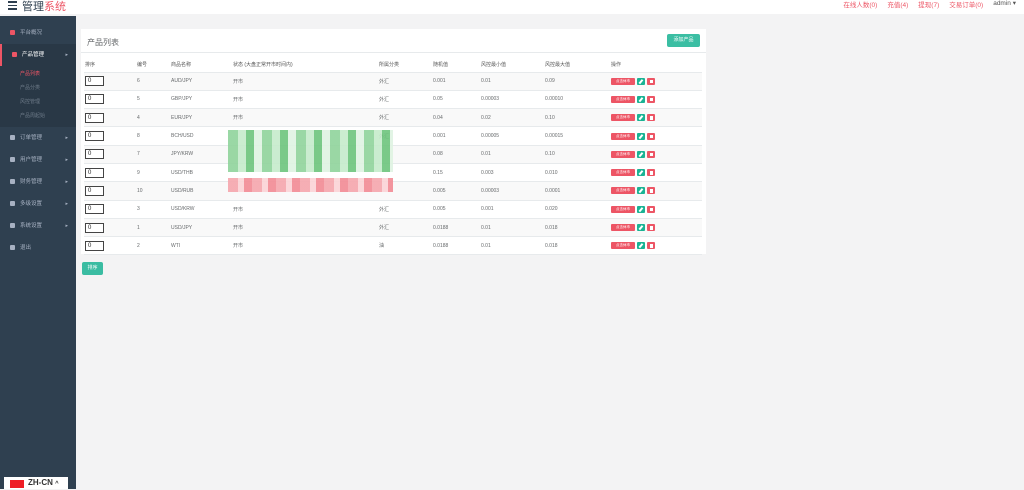 The image size is (1024, 490). Describe the element at coordinates (456, 65) in the screenshot. I see `column-header-random: 随机值` at that location.